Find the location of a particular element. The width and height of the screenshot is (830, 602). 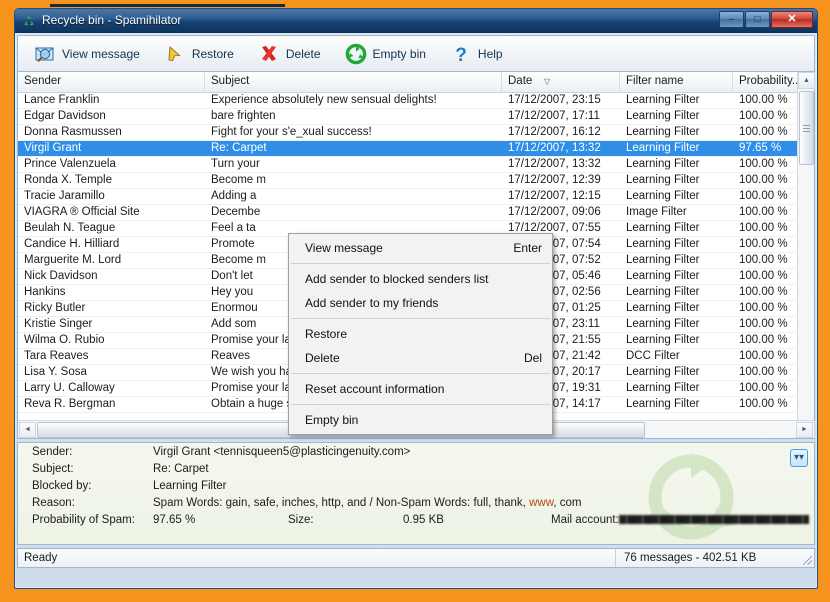

scroll-right-arrow: ► is located at coordinates (804, 429).